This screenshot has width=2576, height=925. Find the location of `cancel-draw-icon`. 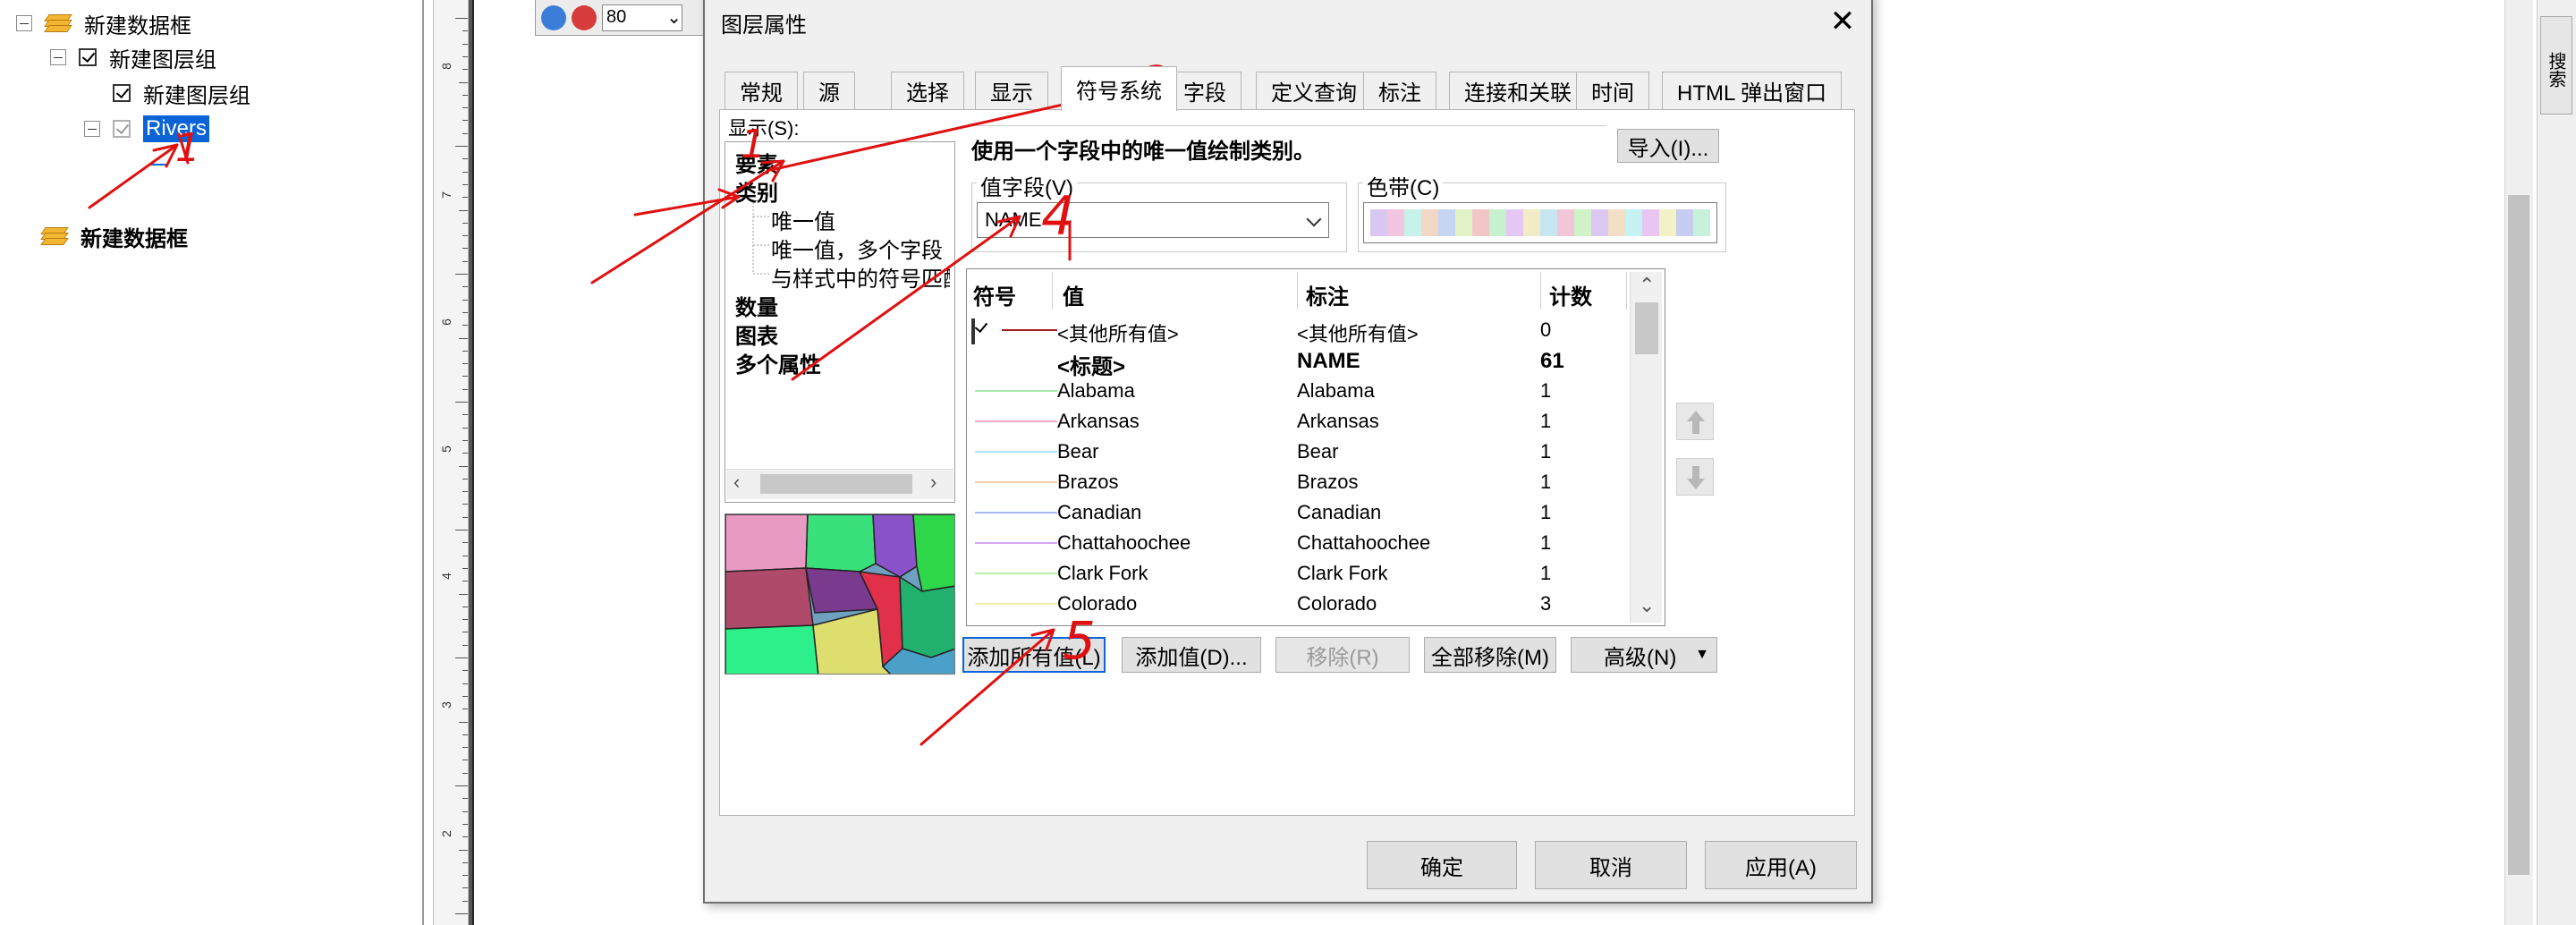

cancel-draw-icon is located at coordinates (584, 17).